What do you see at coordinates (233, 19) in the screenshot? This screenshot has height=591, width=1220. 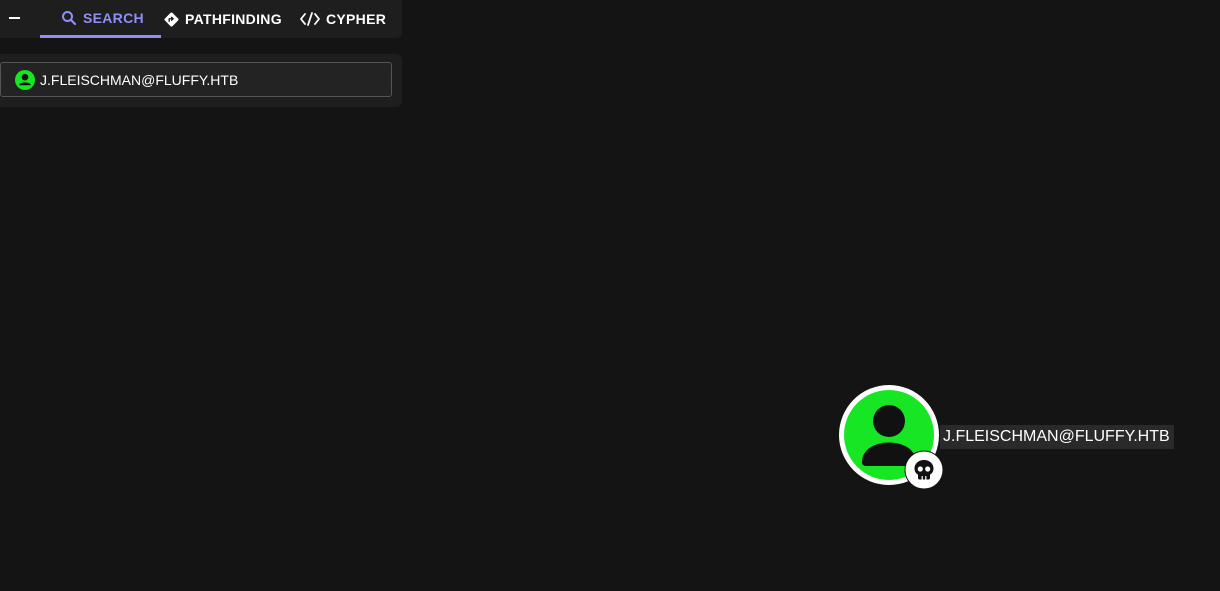 I see `tab-pathfinding-label: PATHFINDING` at bounding box center [233, 19].